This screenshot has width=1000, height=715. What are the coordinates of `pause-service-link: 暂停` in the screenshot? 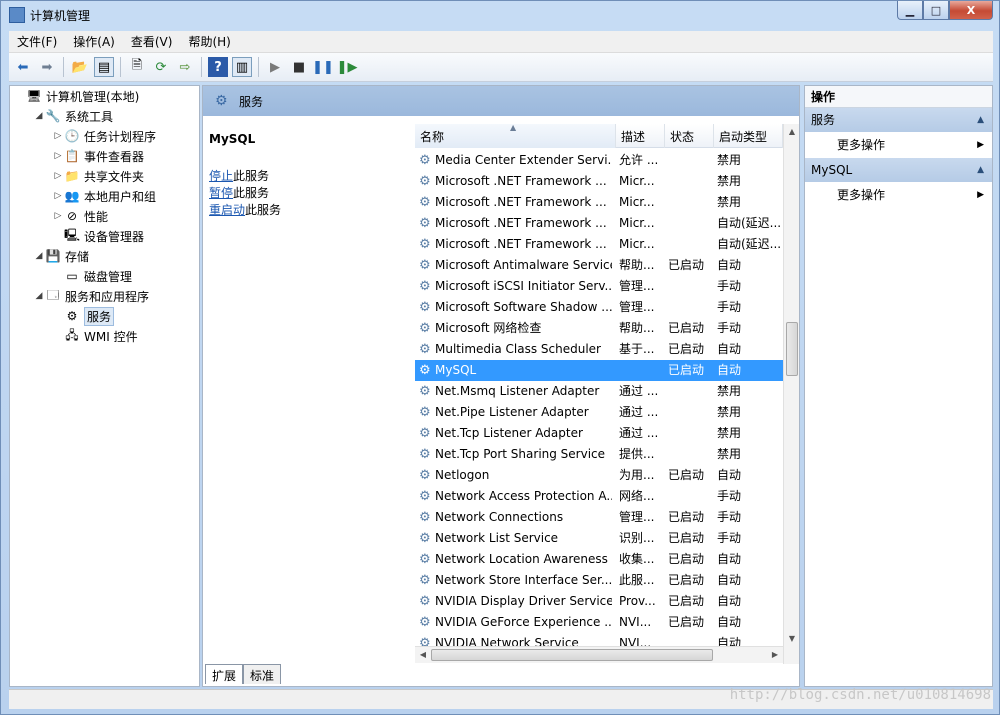 It's located at (221, 193).